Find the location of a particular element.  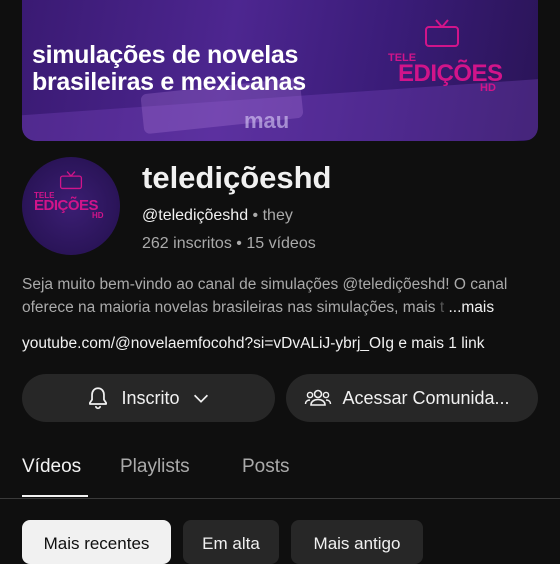

channel-handle-row: @telediçõeshd • they is located at coordinates (217, 216).